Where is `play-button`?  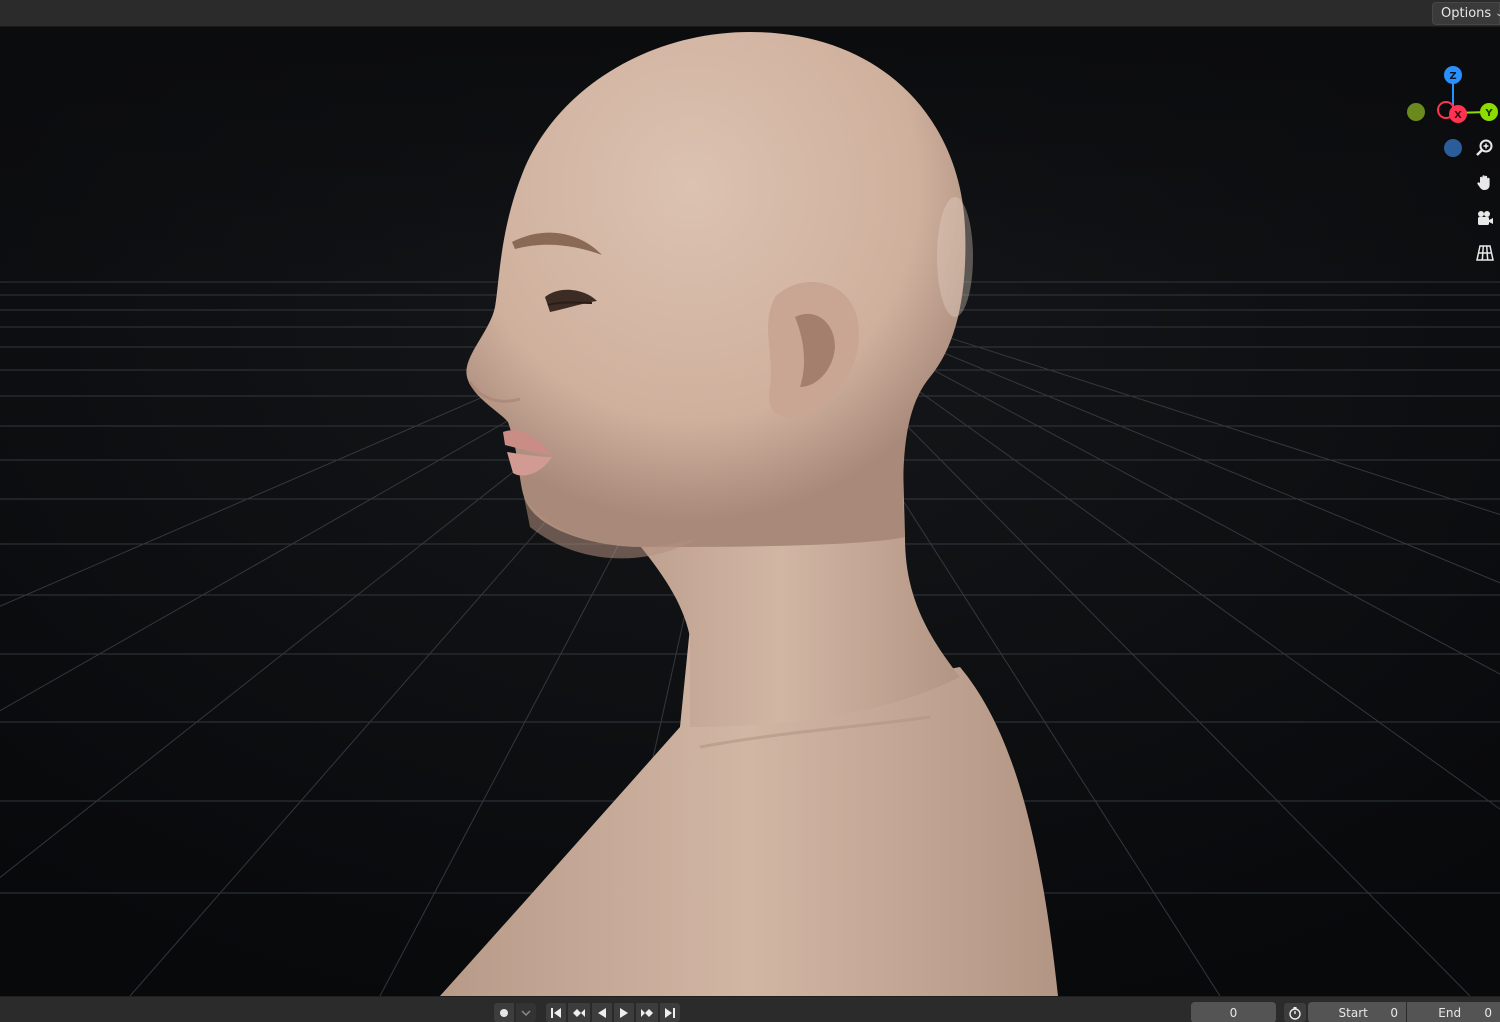 play-button is located at coordinates (624, 1012).